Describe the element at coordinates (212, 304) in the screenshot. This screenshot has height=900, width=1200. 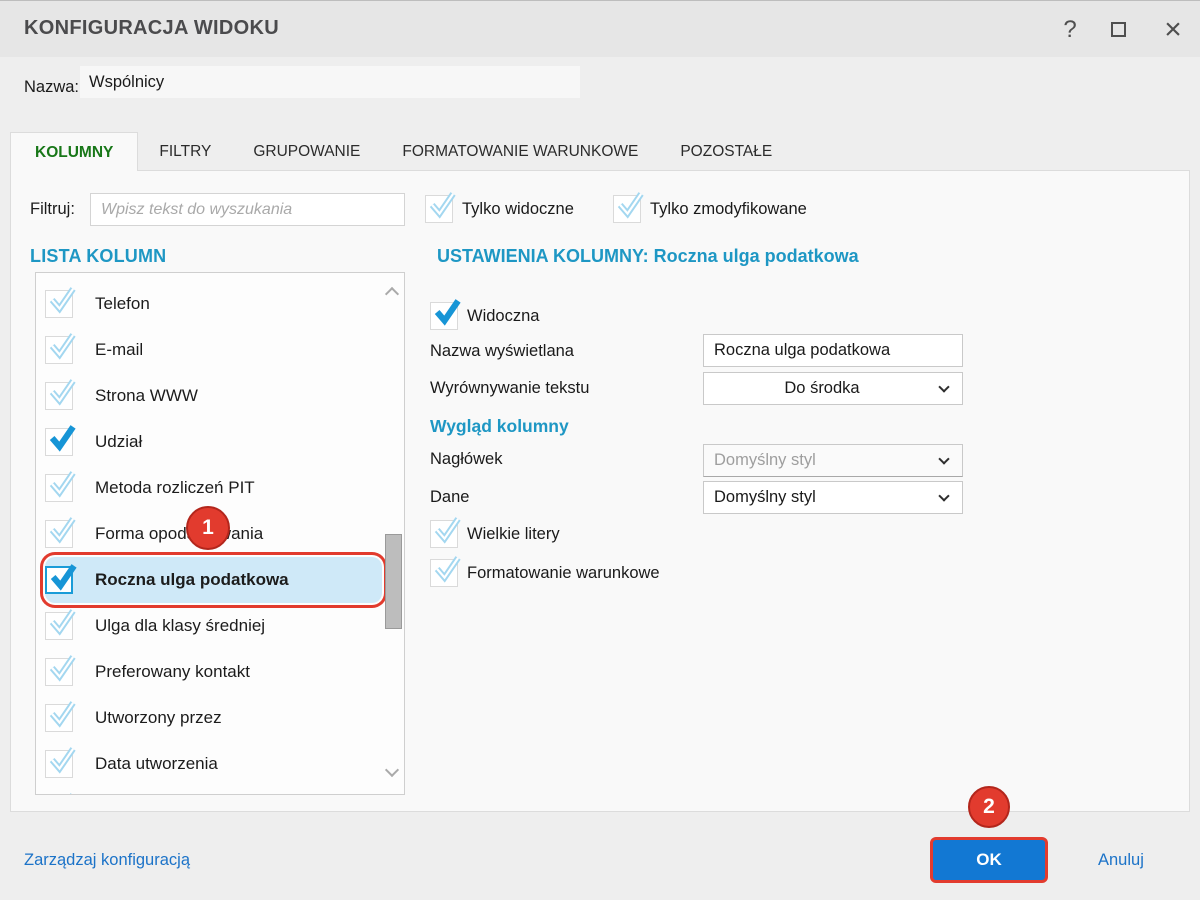
I see `list-item: Telefon` at that location.